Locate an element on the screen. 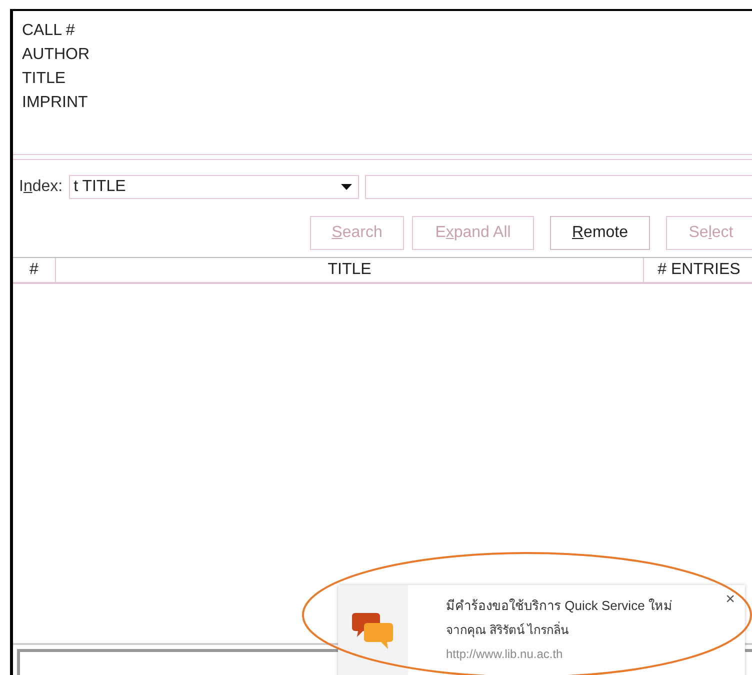 The width and height of the screenshot is (752, 675). notification-source: http://www.lib.nu.ac.th is located at coordinates (505, 654).